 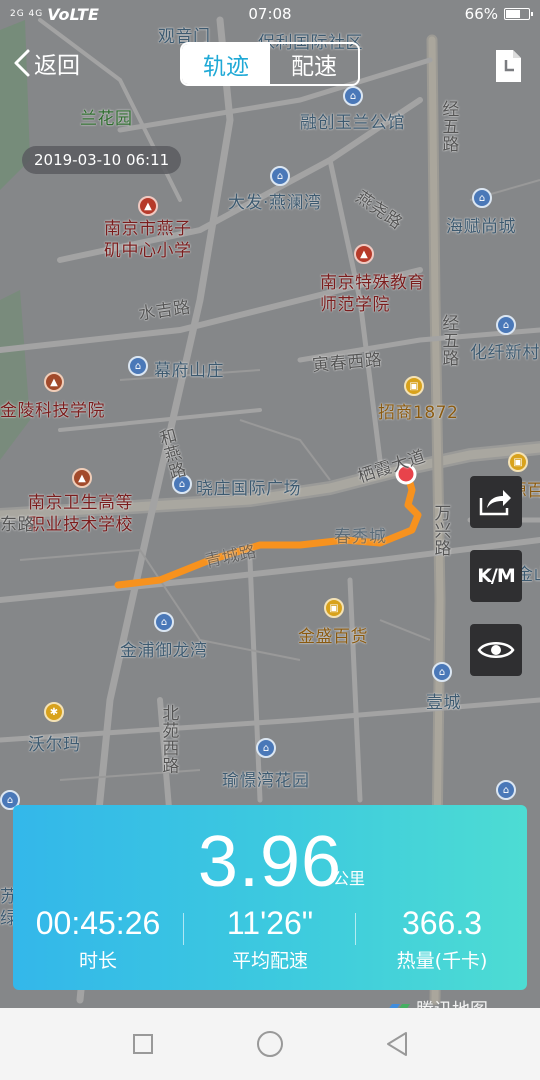 I want to click on map-label: 瑜憬湾花园, so click(x=266, y=781).